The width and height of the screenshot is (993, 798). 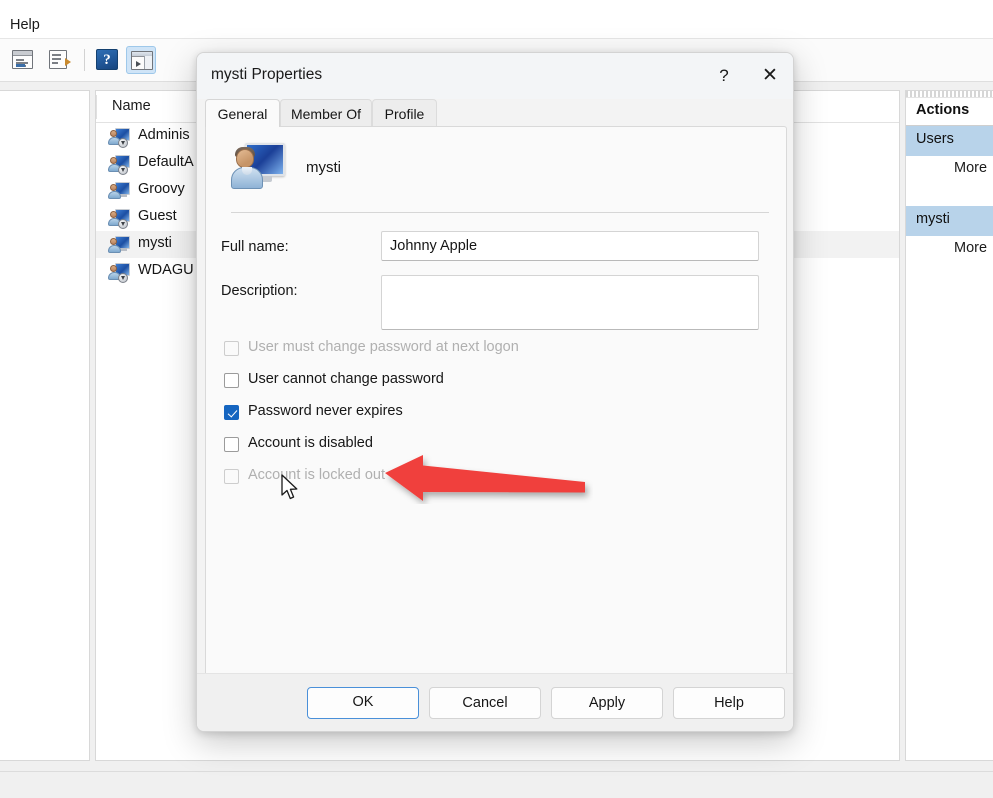 What do you see at coordinates (326, 113) in the screenshot?
I see `tab-member-of: Member Of` at bounding box center [326, 113].